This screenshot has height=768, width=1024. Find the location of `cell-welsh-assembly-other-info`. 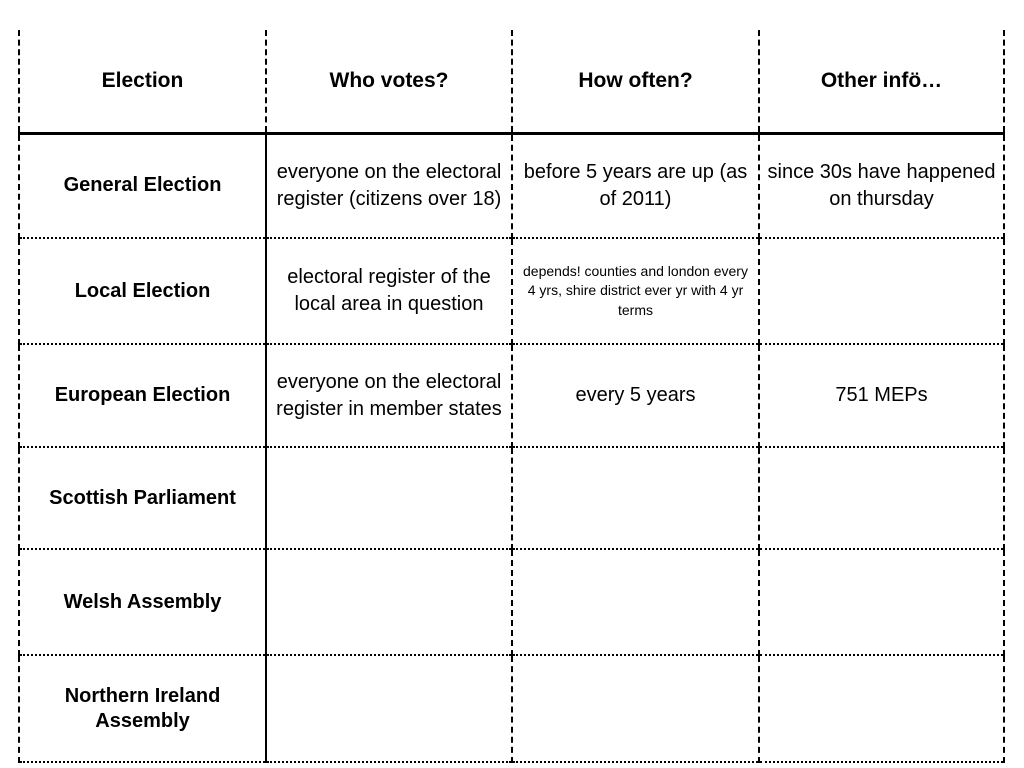

cell-welsh-assembly-other-info is located at coordinates (882, 602).